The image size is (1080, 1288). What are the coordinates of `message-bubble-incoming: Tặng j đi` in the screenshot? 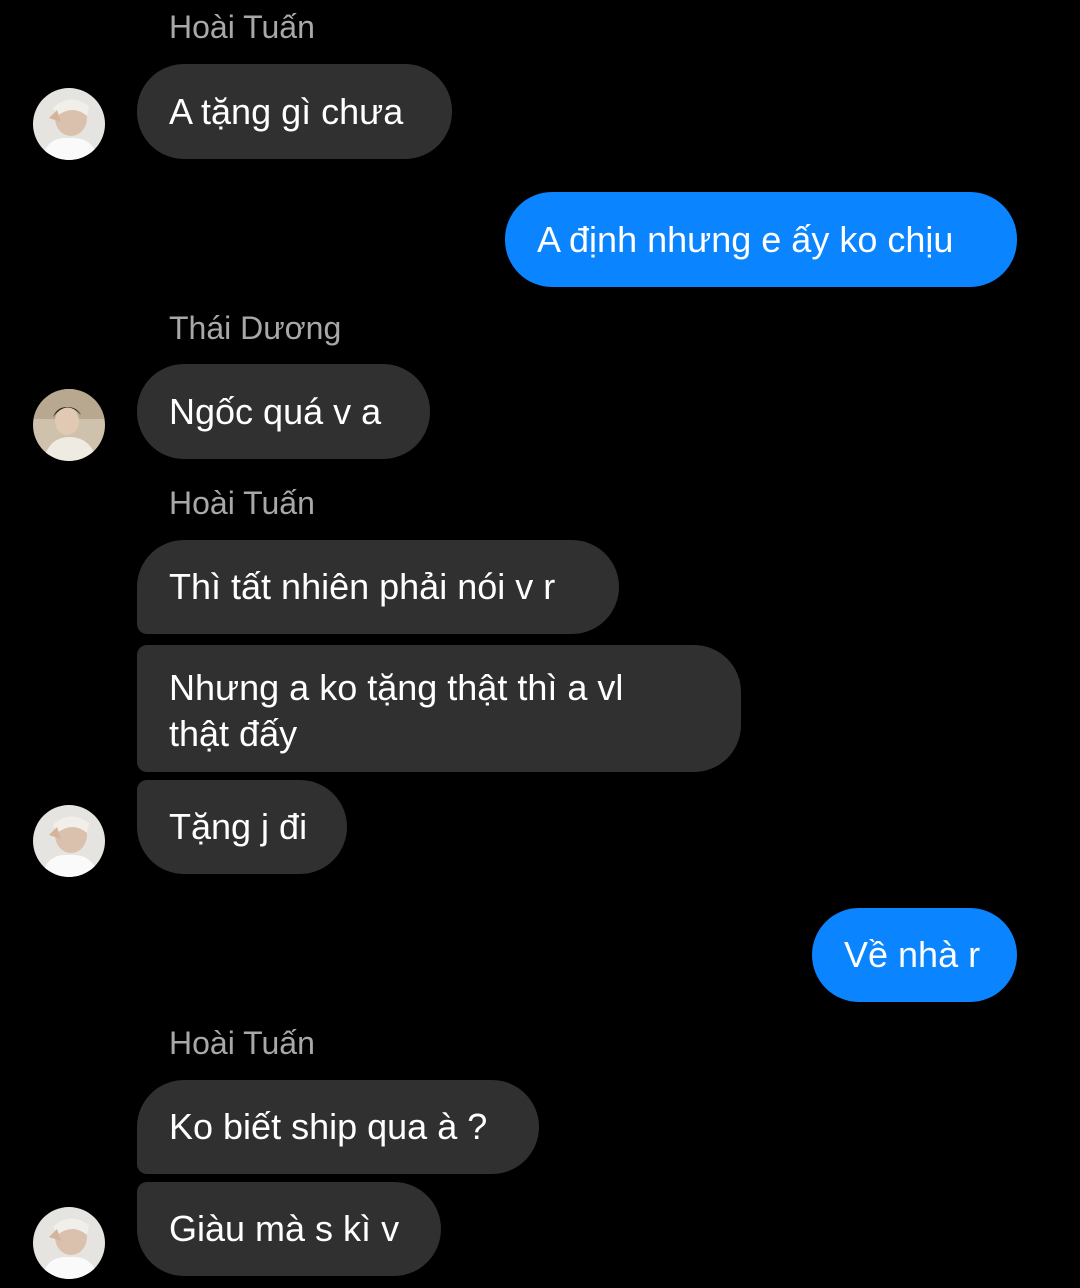 It's located at (242, 827).